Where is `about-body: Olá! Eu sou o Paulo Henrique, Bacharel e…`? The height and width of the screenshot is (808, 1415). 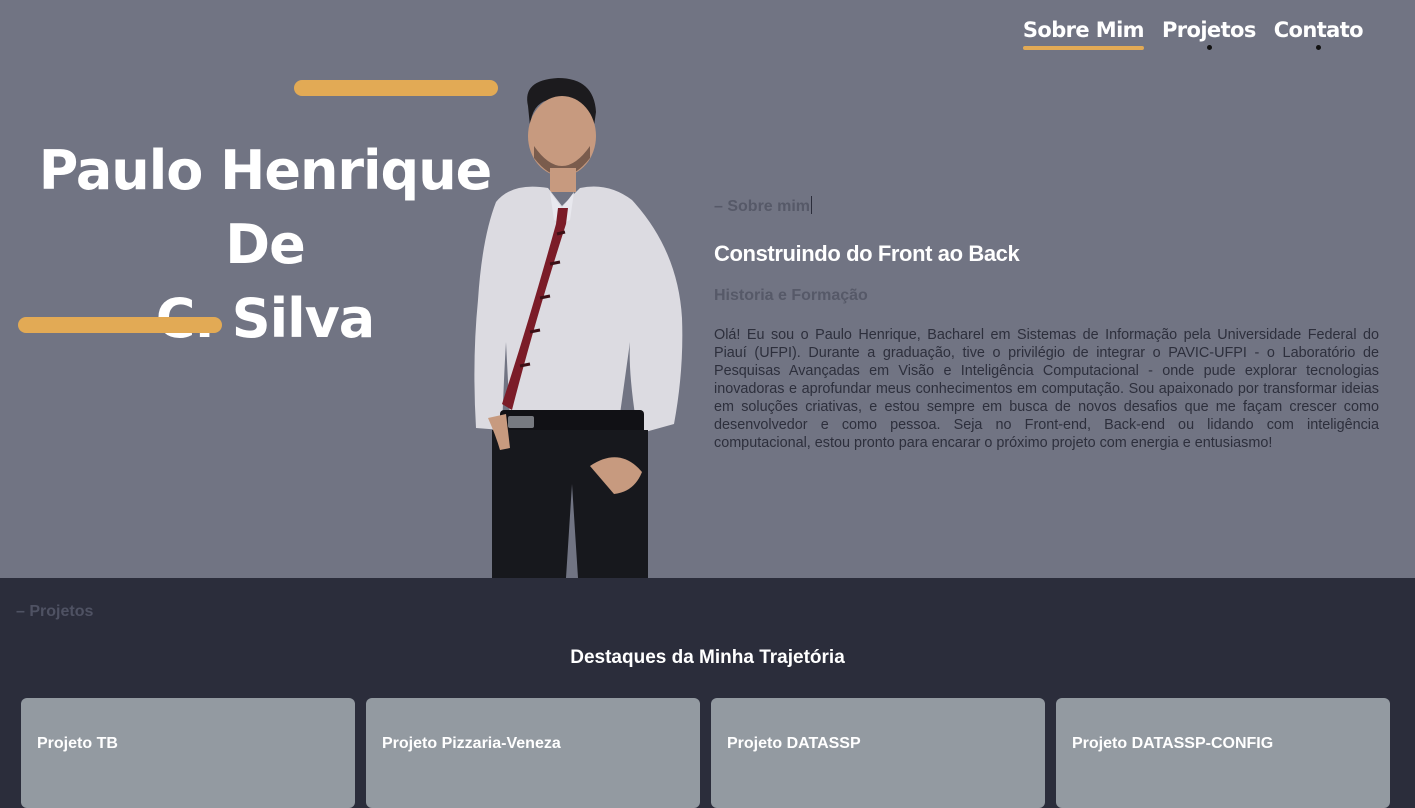
about-body: Olá! Eu sou o Paulo Henrique, Bacharel e… is located at coordinates (1046, 389).